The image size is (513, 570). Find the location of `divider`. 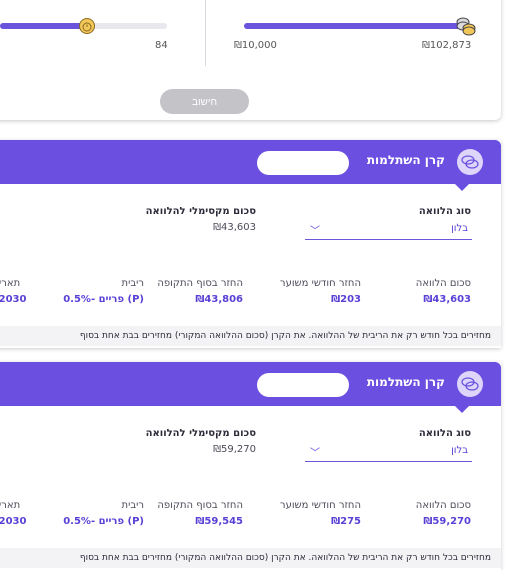

divider is located at coordinates (205, 33).